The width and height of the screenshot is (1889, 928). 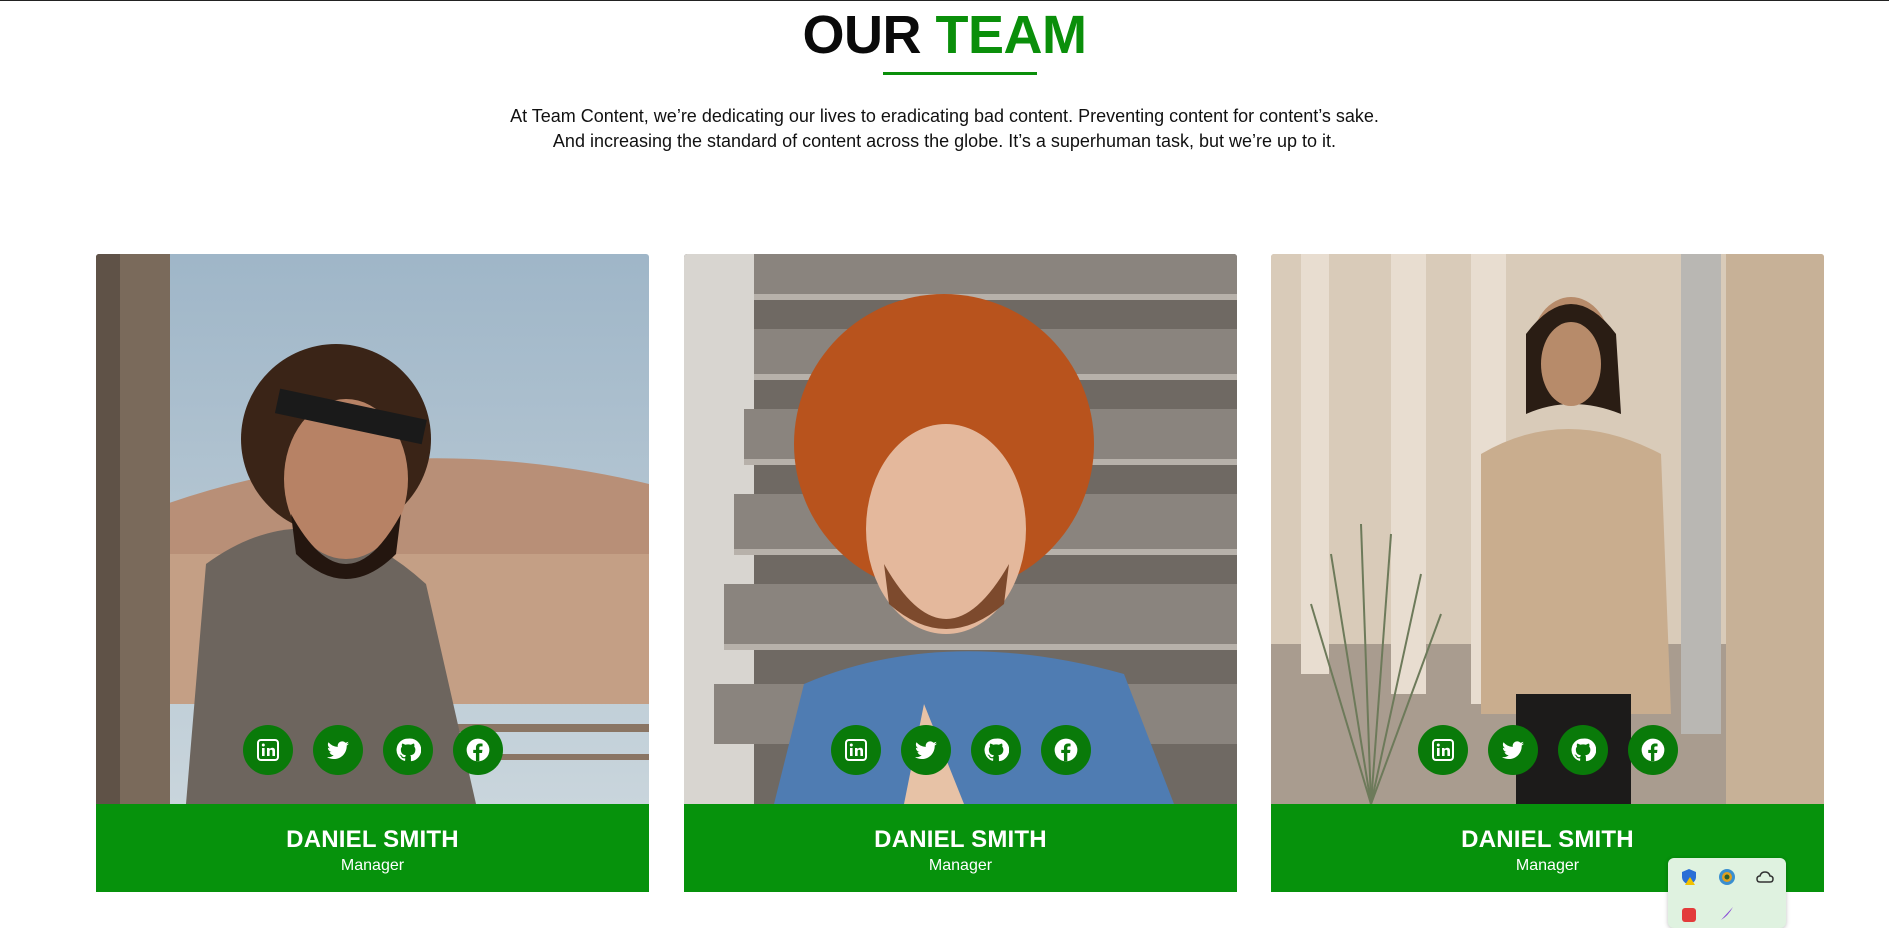 What do you see at coordinates (1765, 877) in the screenshot?
I see `cloud-icon` at bounding box center [1765, 877].